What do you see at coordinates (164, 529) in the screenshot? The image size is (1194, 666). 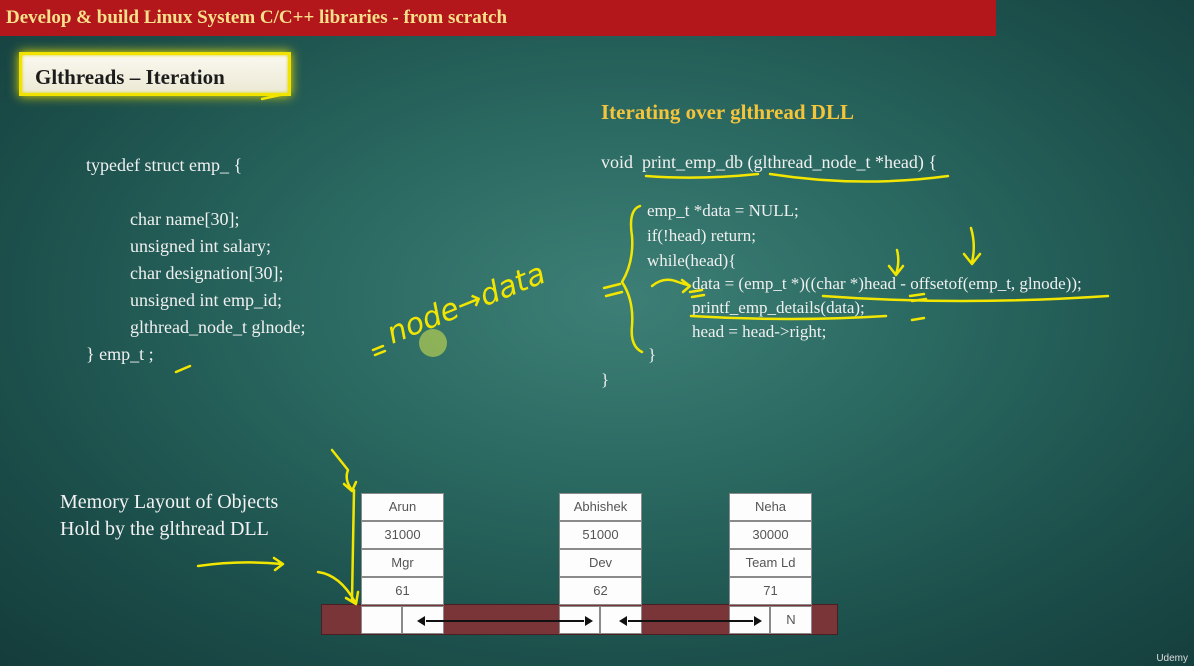 I see `memory-layout-label: Hold by the glthread DLL` at bounding box center [164, 529].